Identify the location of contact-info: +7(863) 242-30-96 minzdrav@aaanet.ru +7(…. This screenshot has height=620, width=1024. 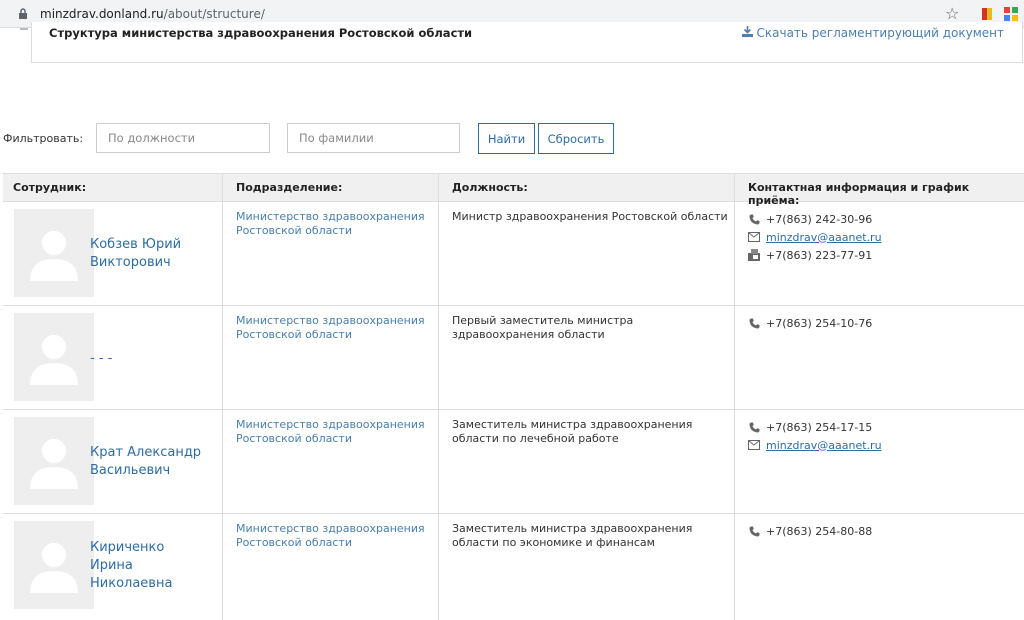
(815, 237).